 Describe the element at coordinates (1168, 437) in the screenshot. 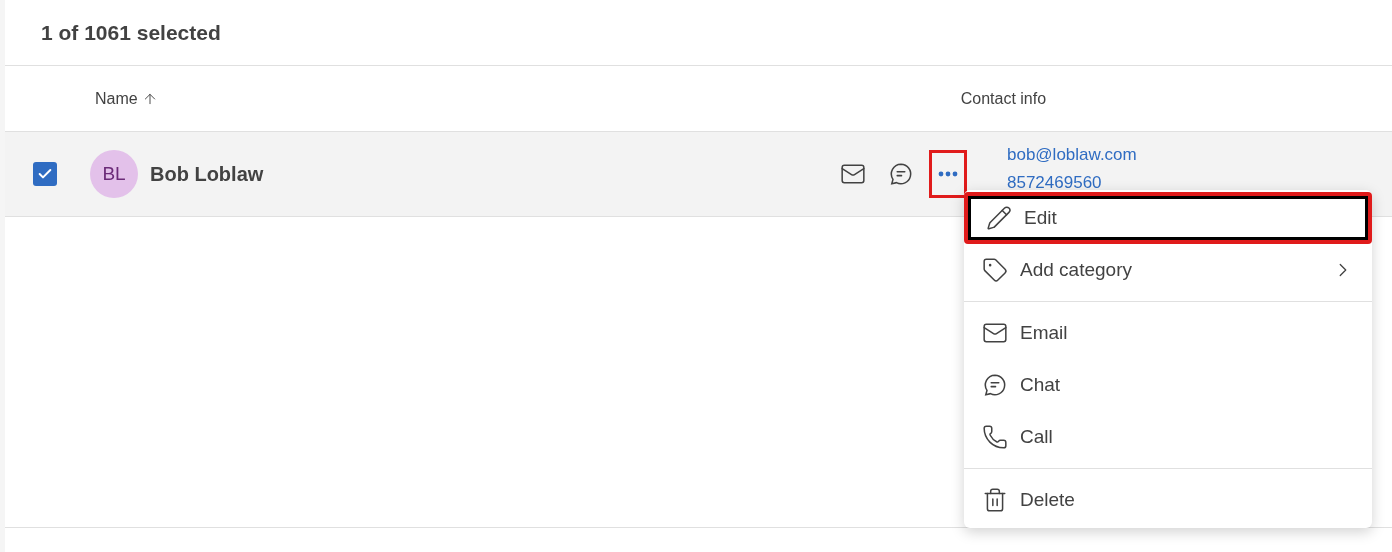

I see `menu-item: Call` at that location.